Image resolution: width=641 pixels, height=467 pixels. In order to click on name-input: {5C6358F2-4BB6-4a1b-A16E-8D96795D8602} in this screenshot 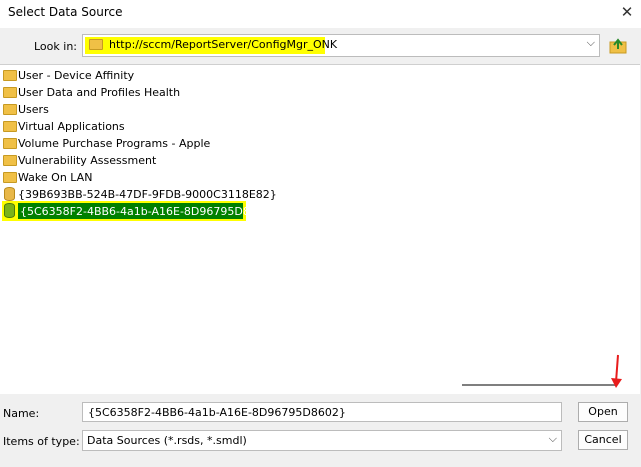, I will do `click(322, 412)`.